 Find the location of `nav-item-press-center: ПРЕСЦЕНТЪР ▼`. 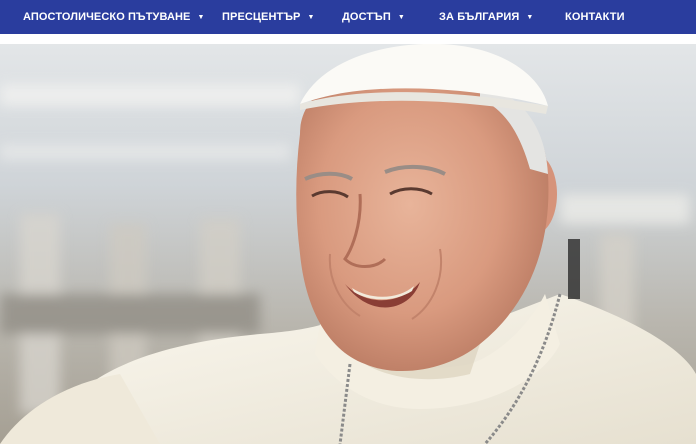

nav-item-press-center: ПРЕСЦЕНТЪР ▼ is located at coordinates (268, 17).